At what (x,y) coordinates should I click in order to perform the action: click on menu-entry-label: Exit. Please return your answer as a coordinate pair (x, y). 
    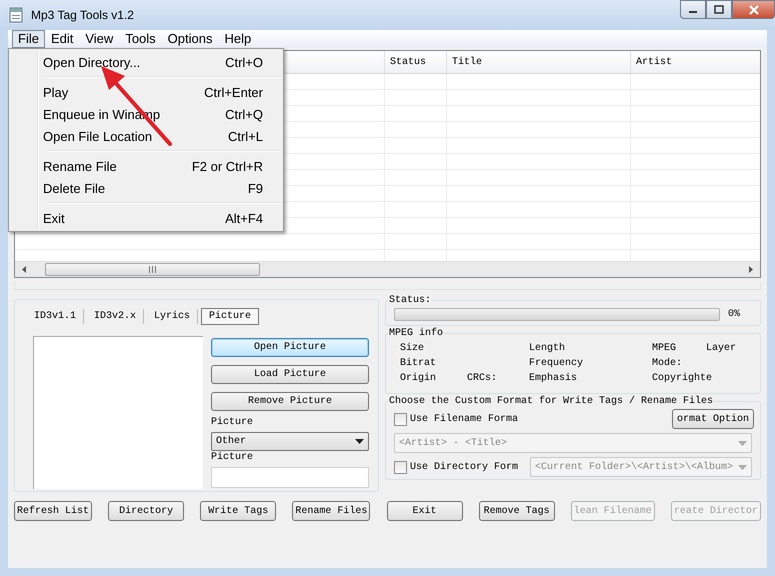
    Looking at the image, I should click on (54, 218).